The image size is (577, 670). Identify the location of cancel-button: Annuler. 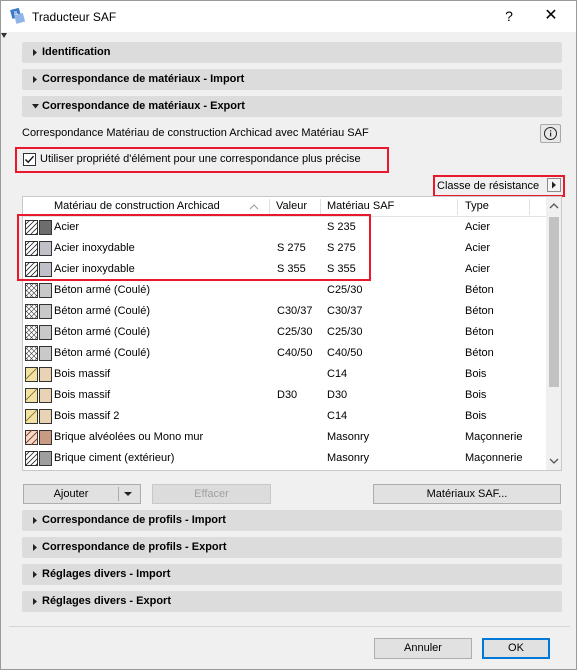
(423, 648).